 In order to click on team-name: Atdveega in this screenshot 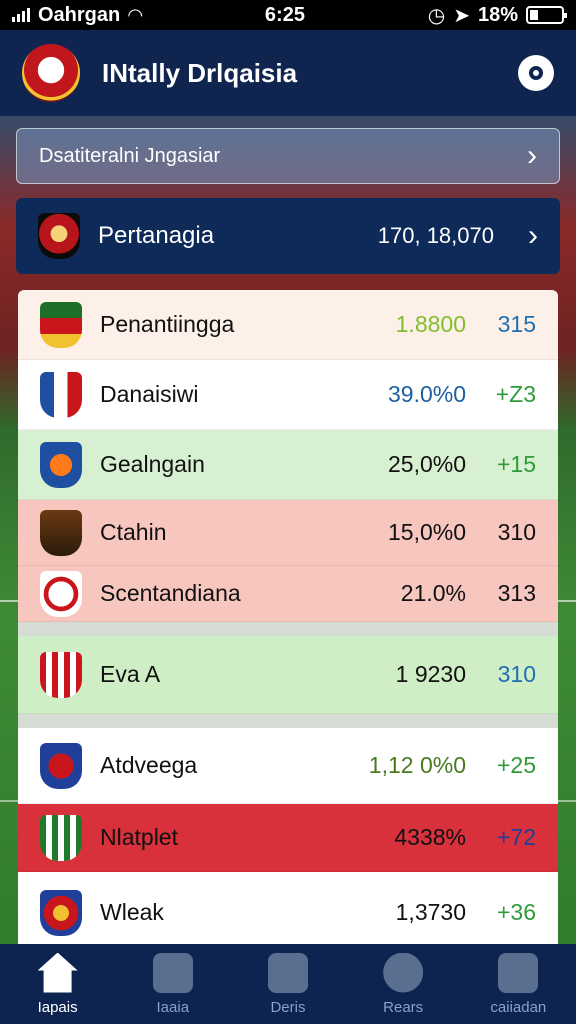, I will do `click(149, 765)`.